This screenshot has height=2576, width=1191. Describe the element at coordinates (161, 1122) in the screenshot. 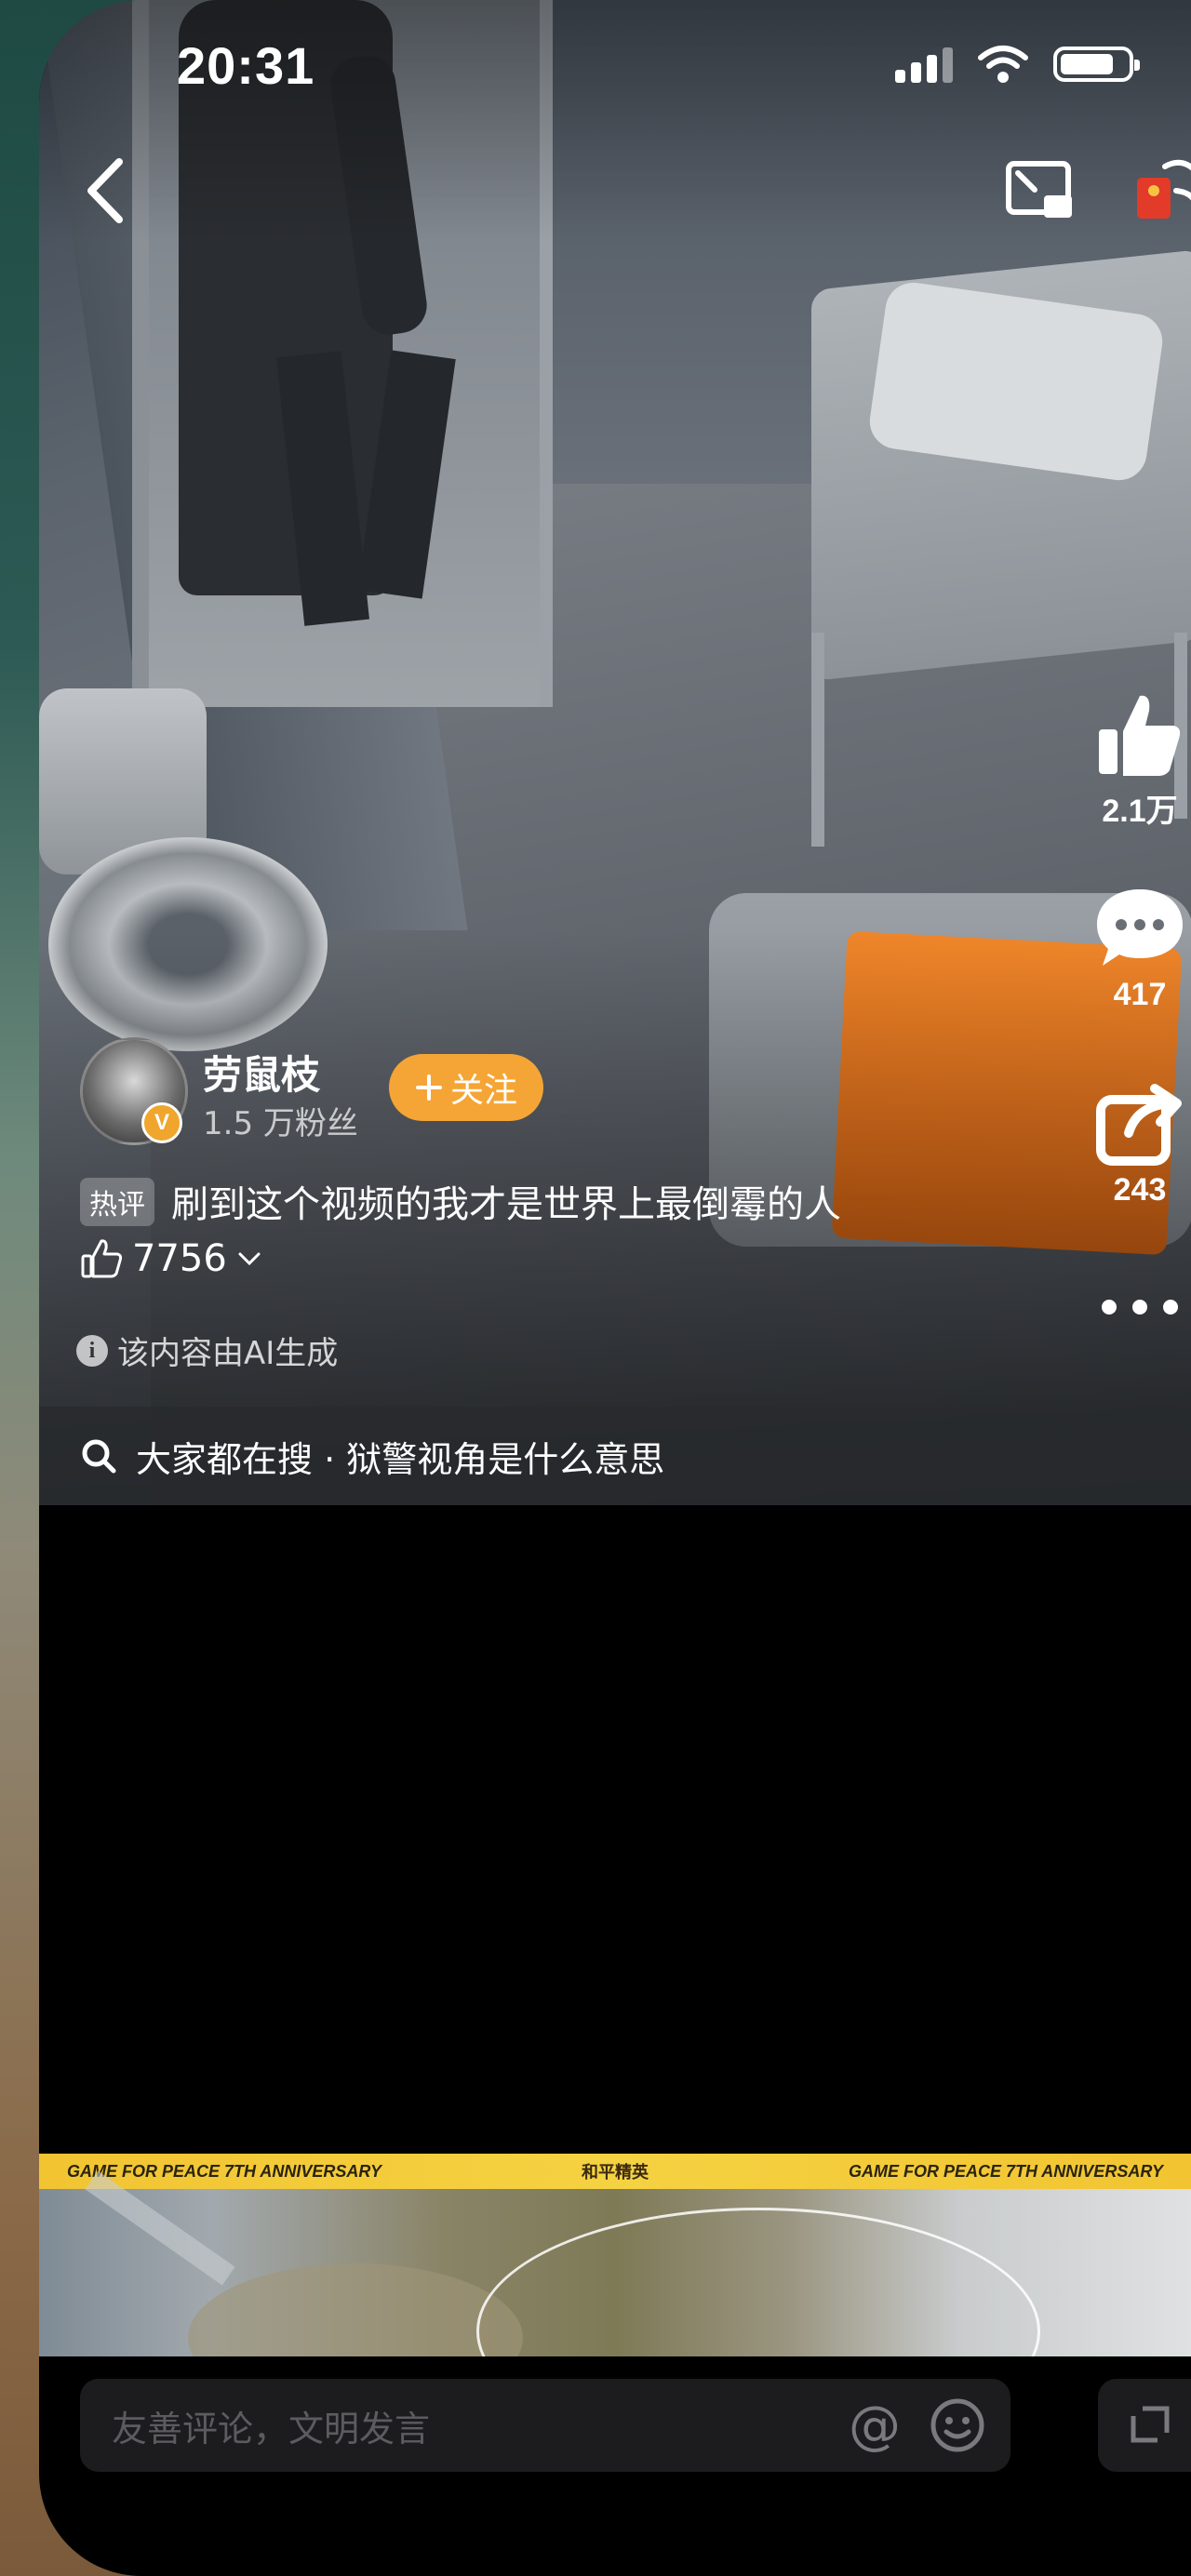

I see `verified-badge-icon: V` at that location.